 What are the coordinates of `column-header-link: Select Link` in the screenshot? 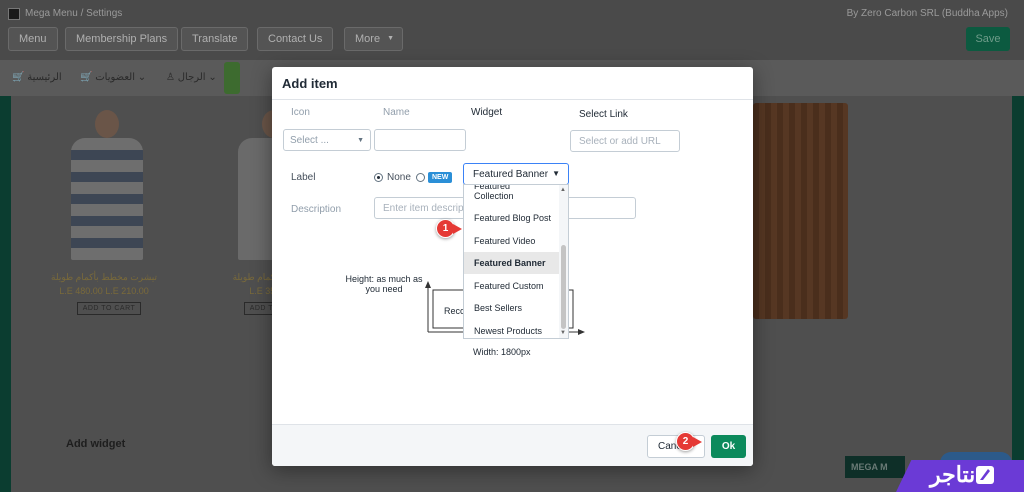 It's located at (603, 114).